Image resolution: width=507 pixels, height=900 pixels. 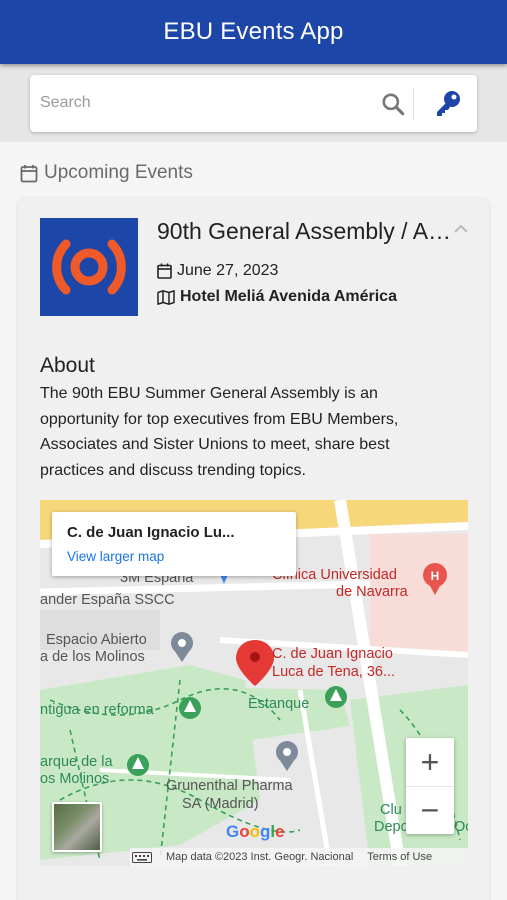 What do you see at coordinates (97, 710) in the screenshot?
I see `map-label: ntigua en reforma` at bounding box center [97, 710].